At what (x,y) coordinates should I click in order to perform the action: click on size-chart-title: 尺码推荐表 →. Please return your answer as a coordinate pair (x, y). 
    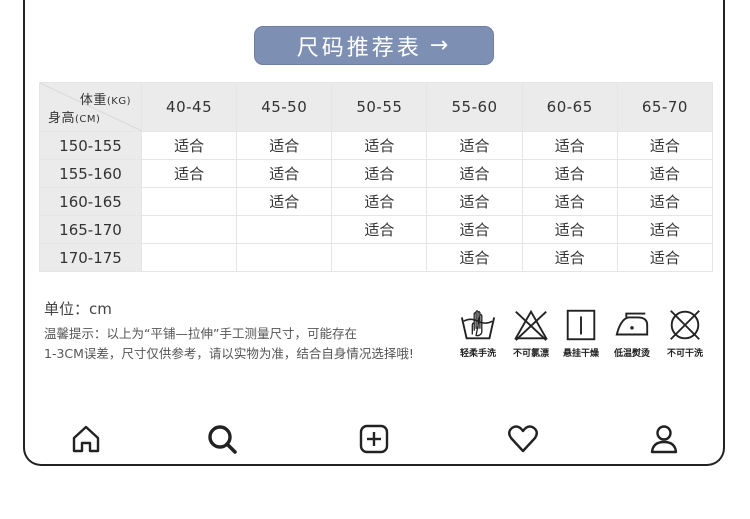
    Looking at the image, I should click on (374, 45).